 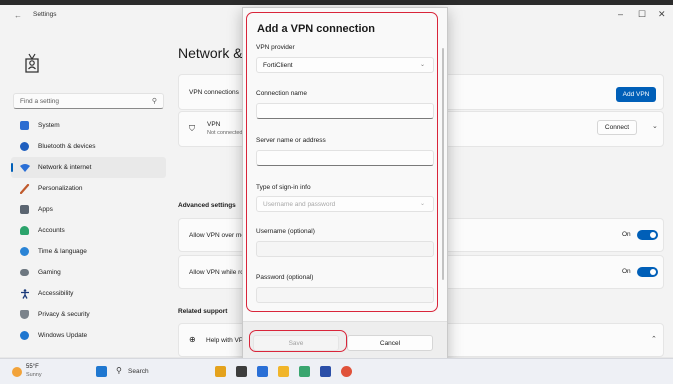 I want to click on taskbar-search-label: Search, so click(x=138, y=371).